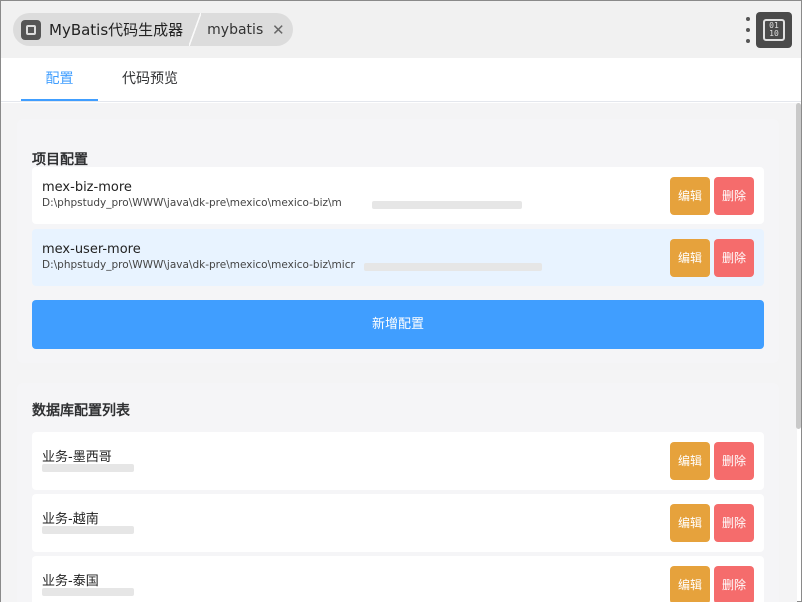 This screenshot has height=602, width=802. Describe the element at coordinates (70, 581) in the screenshot. I see `db-name: 业务-泰国` at that location.